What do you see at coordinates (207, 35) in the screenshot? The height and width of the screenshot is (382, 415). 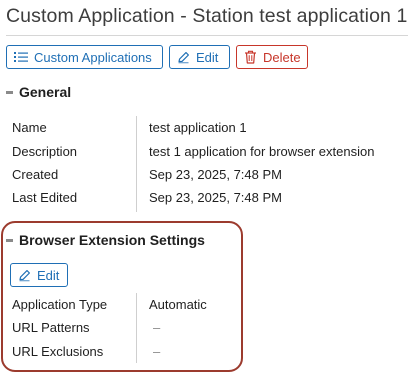 I see `title-divider` at bounding box center [207, 35].